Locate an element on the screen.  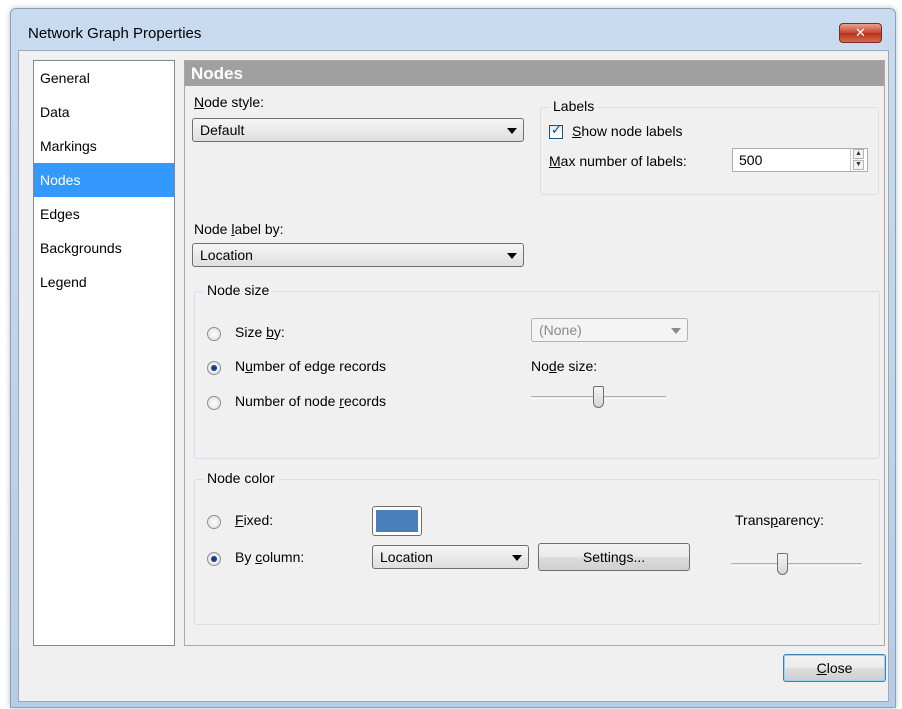
size-by-label: Size by: is located at coordinates (260, 332).